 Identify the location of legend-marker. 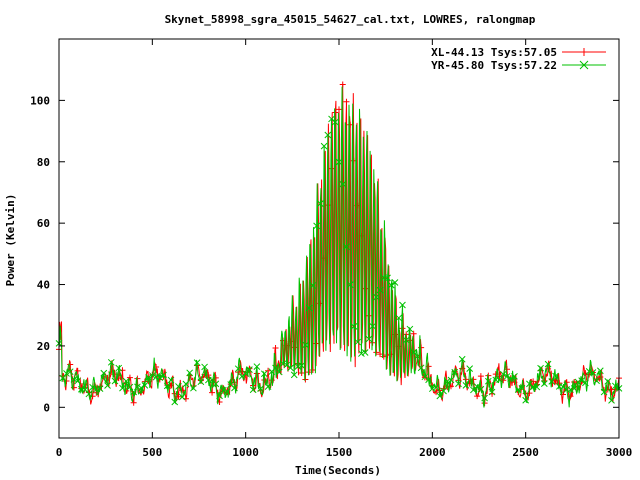
(584, 52).